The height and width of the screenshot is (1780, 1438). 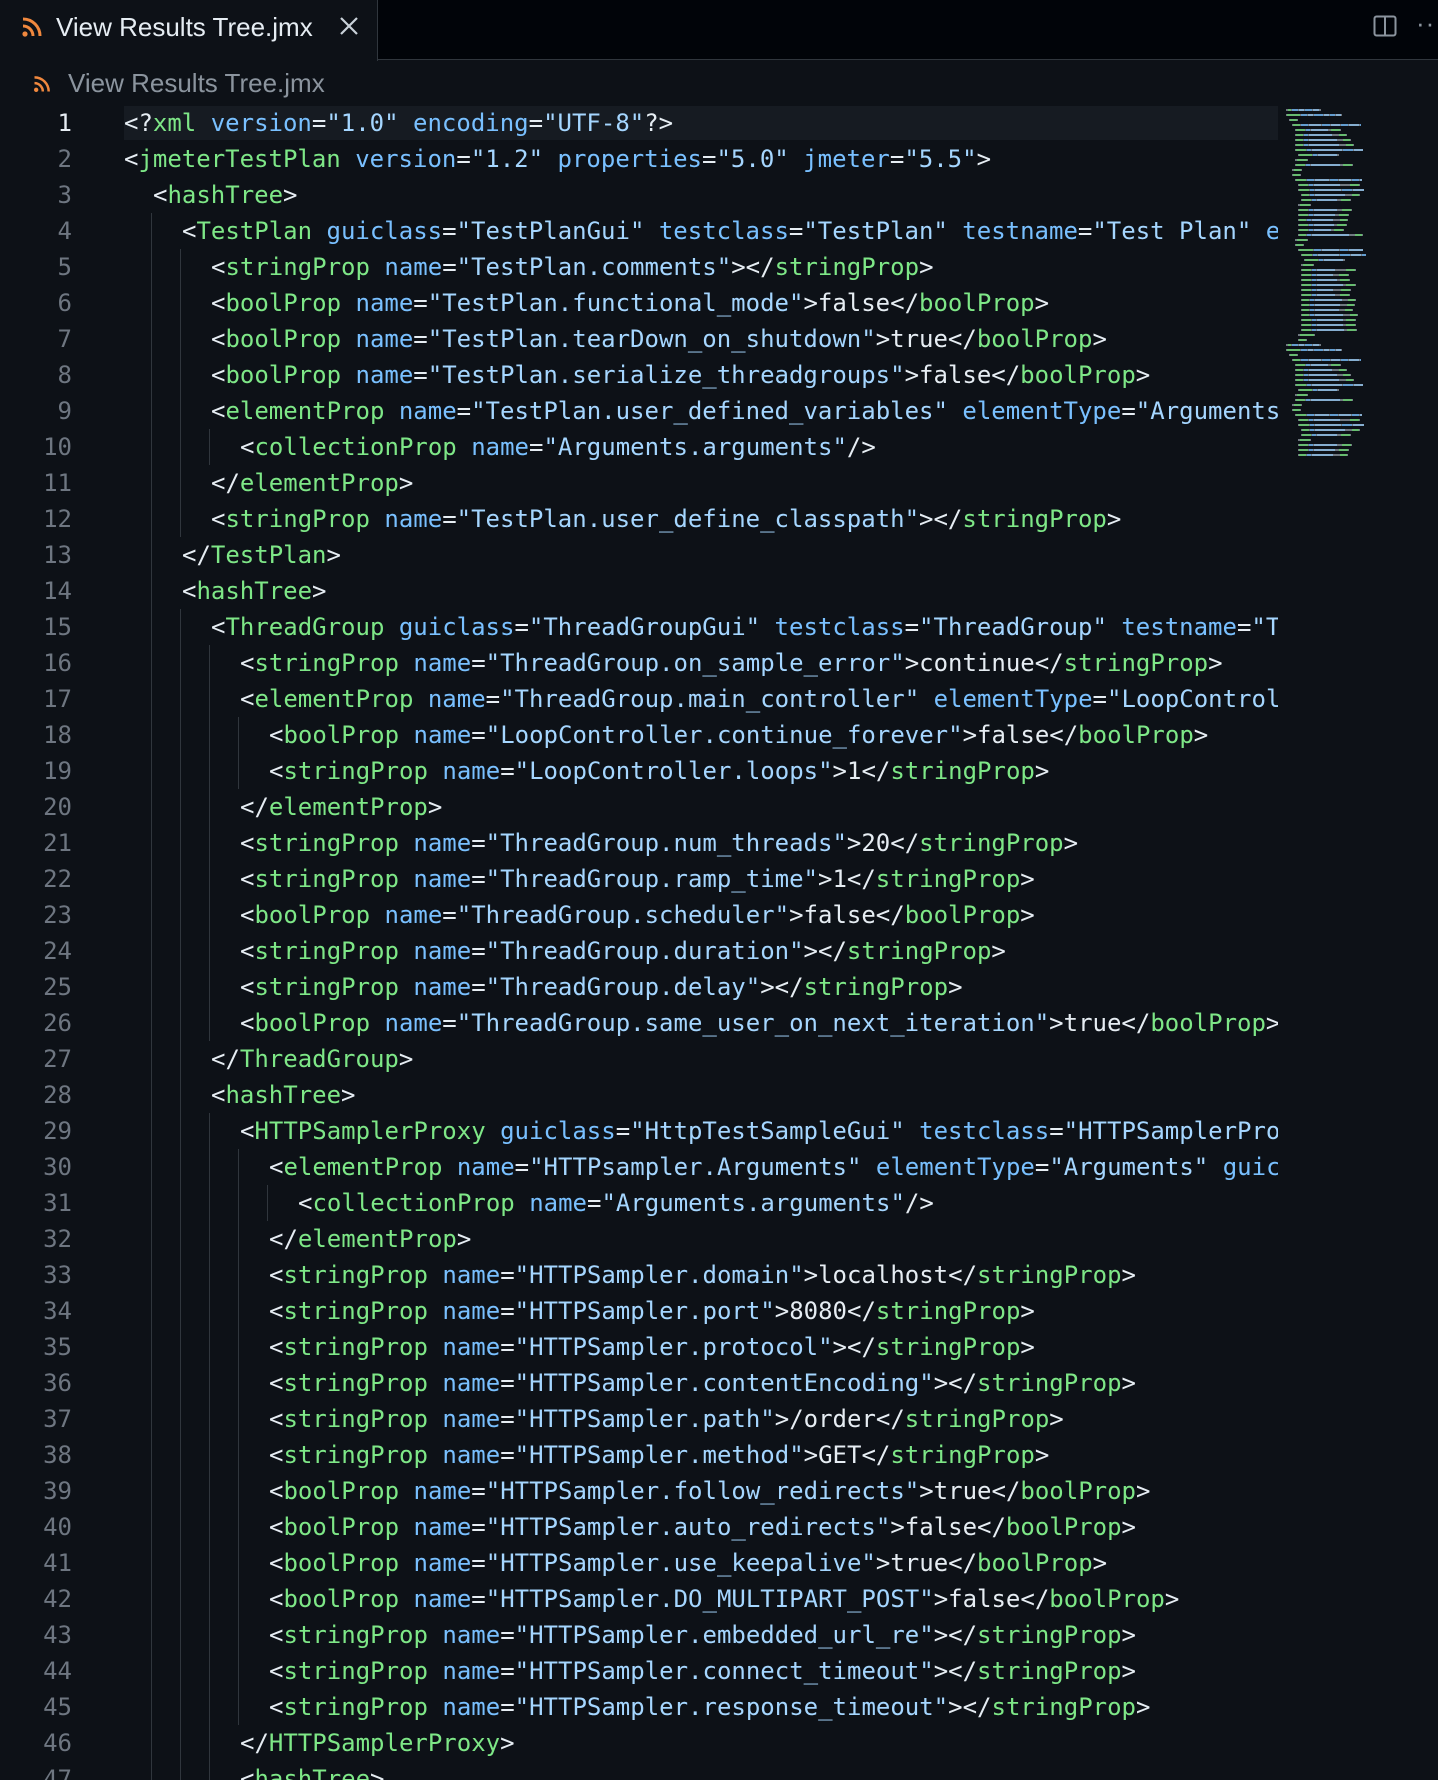 I want to click on code-line: 3 <hashTree>, so click(x=640, y=195).